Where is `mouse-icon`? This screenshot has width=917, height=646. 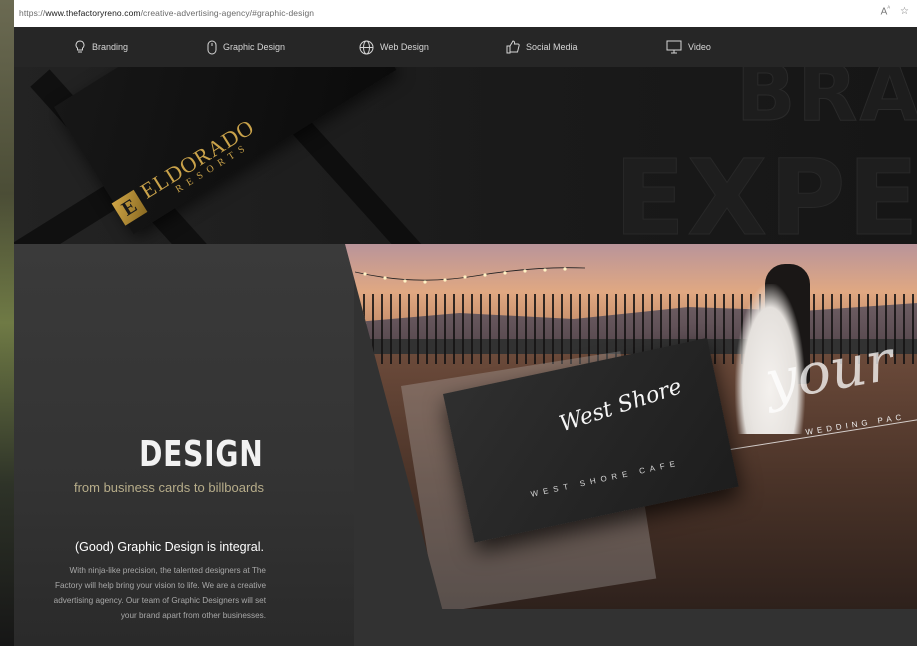
mouse-icon is located at coordinates (212, 47).